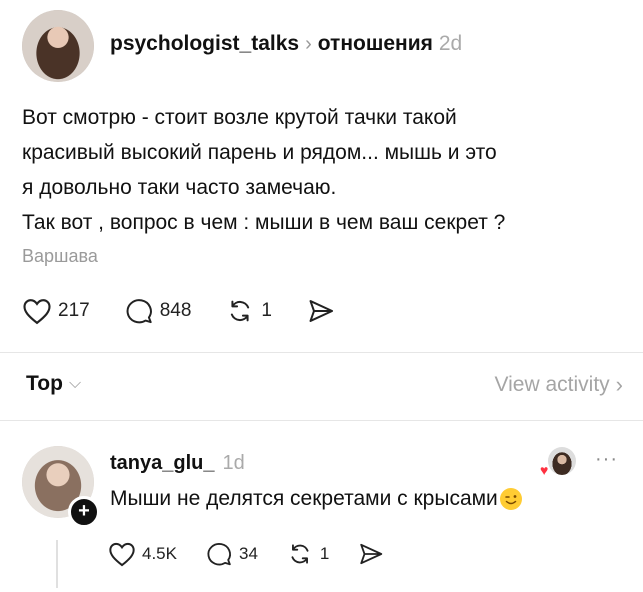 The width and height of the screenshot is (643, 592). Describe the element at coordinates (159, 553) in the screenshot. I see `reply-like-count: 4.5K` at that location.